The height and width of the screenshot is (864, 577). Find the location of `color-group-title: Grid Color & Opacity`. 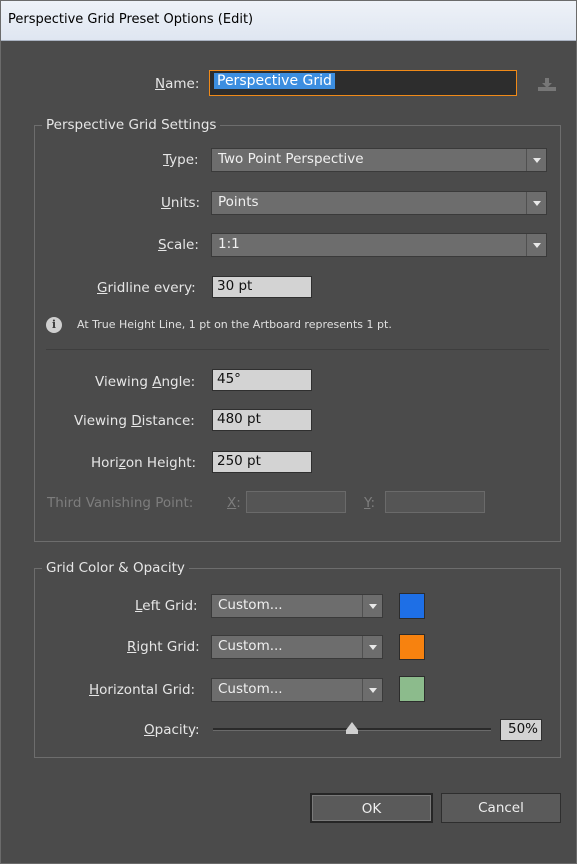

color-group-title: Grid Color & Opacity is located at coordinates (115, 568).